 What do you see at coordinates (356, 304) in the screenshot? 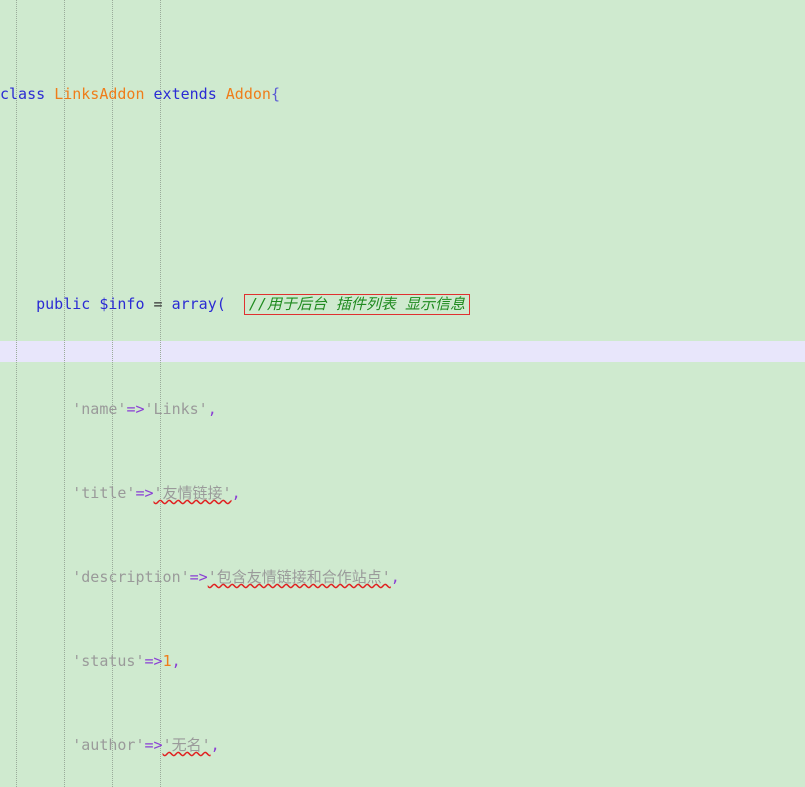
I see `annotation-comment-info: //用于后台 插件列表 显示信息` at bounding box center [356, 304].